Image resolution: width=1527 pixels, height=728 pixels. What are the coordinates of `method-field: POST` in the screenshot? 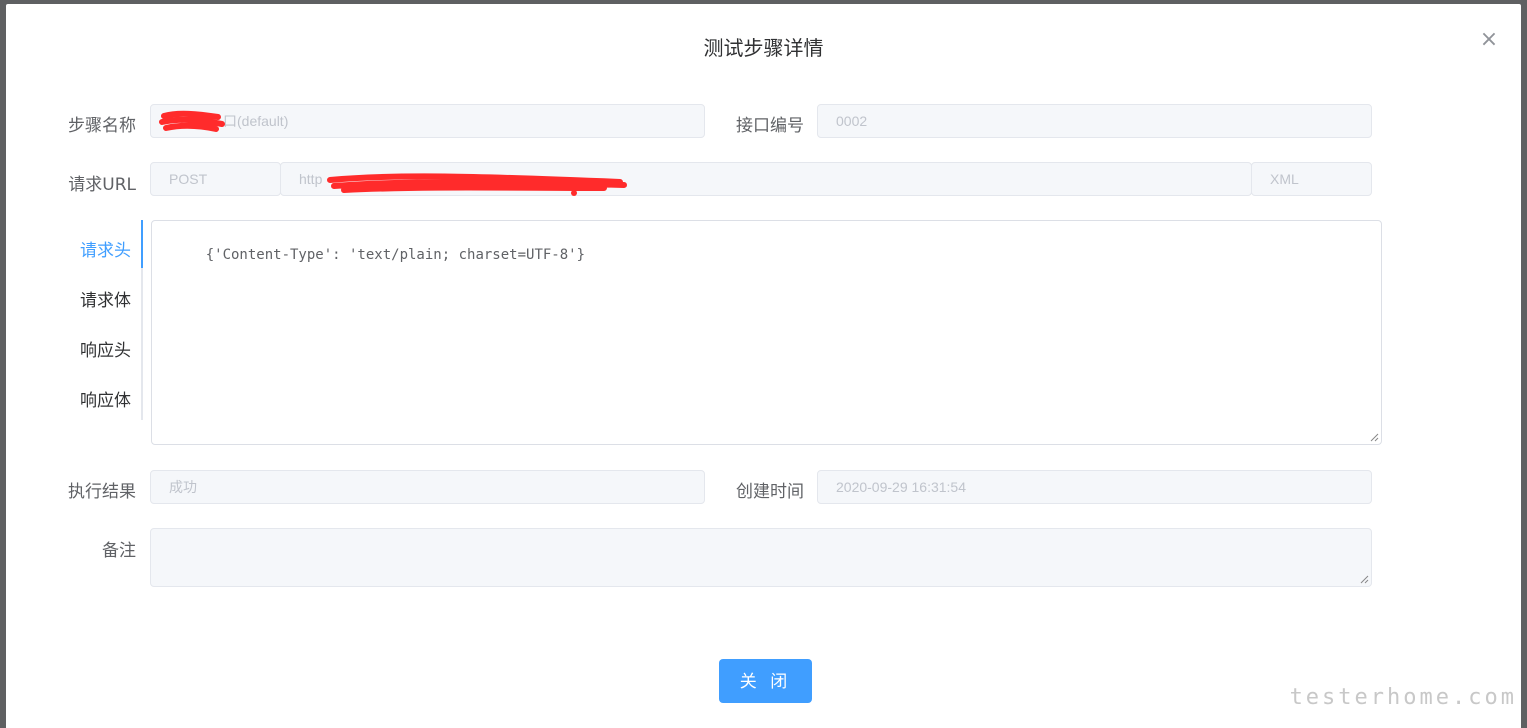 It's located at (215, 179).